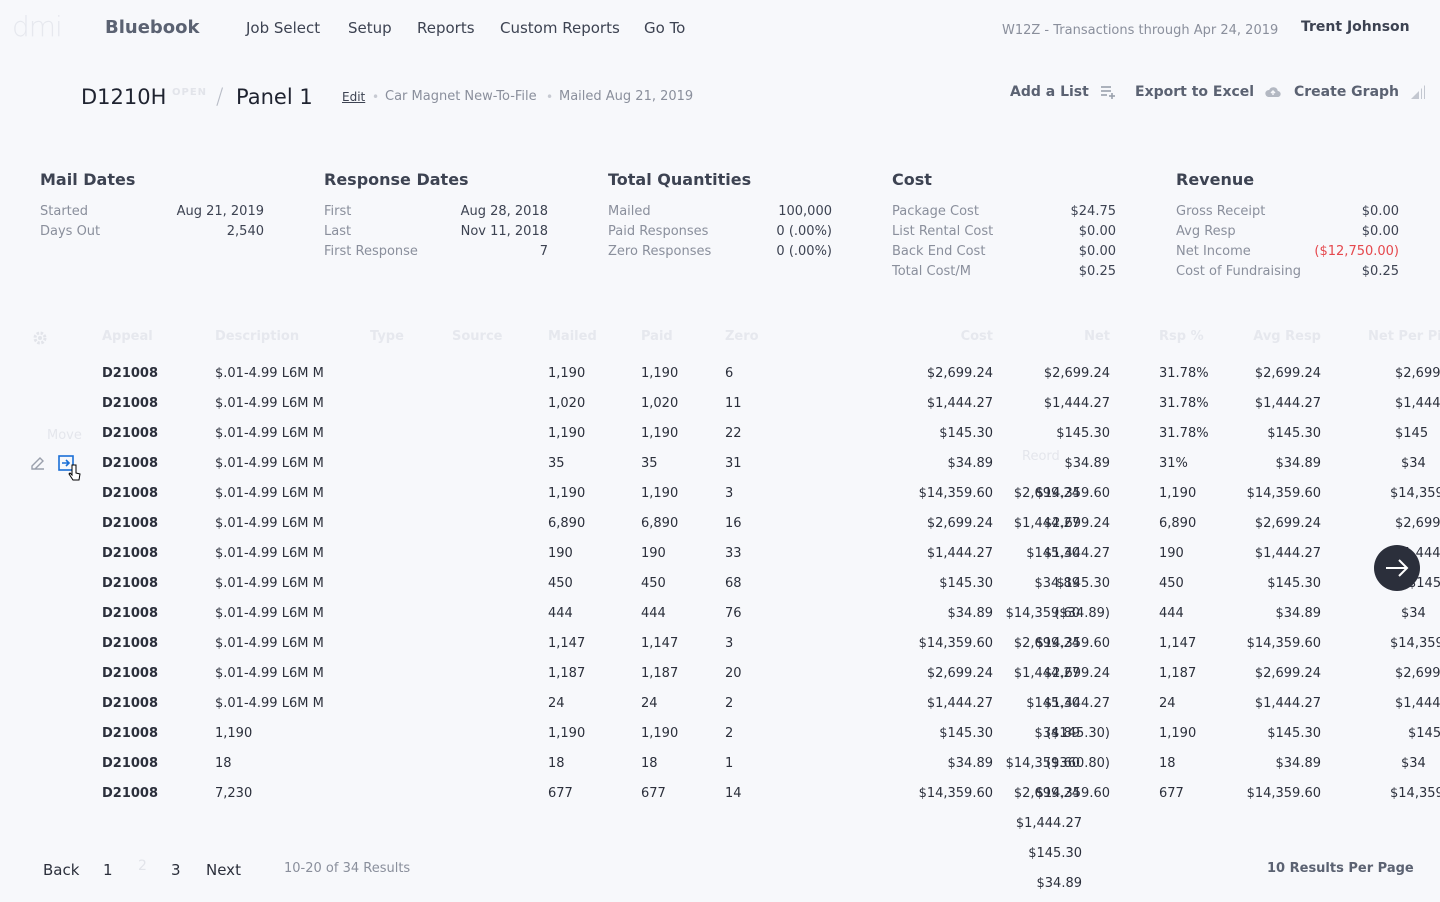 This screenshot has width=1440, height=902. Describe the element at coordinates (124, 97) in the screenshot. I see `project-code: D1210H` at that location.